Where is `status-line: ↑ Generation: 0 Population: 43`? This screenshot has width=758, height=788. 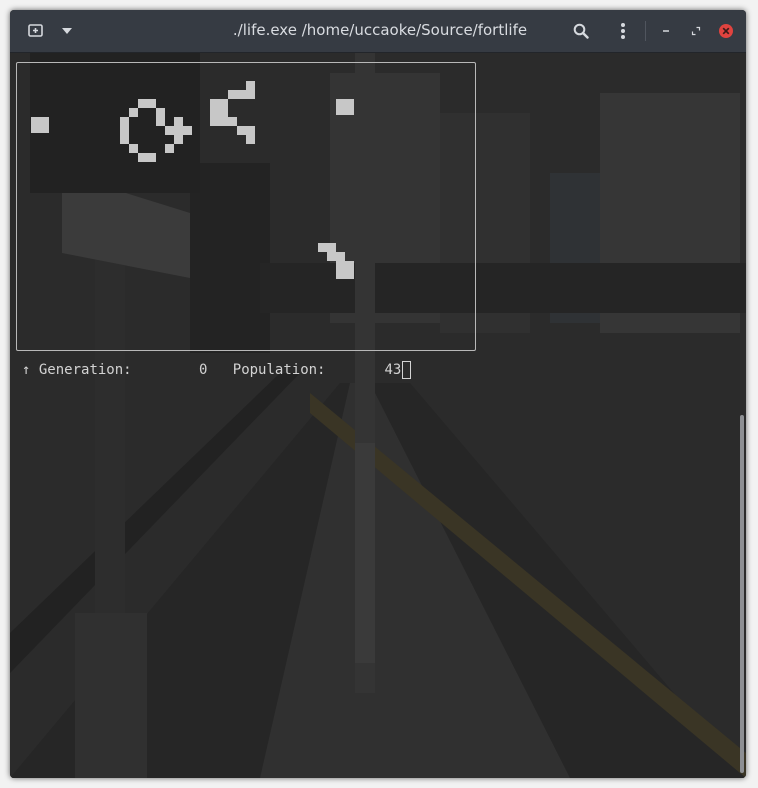 status-line: ↑ Generation: 0 Population: 43 is located at coordinates (217, 370).